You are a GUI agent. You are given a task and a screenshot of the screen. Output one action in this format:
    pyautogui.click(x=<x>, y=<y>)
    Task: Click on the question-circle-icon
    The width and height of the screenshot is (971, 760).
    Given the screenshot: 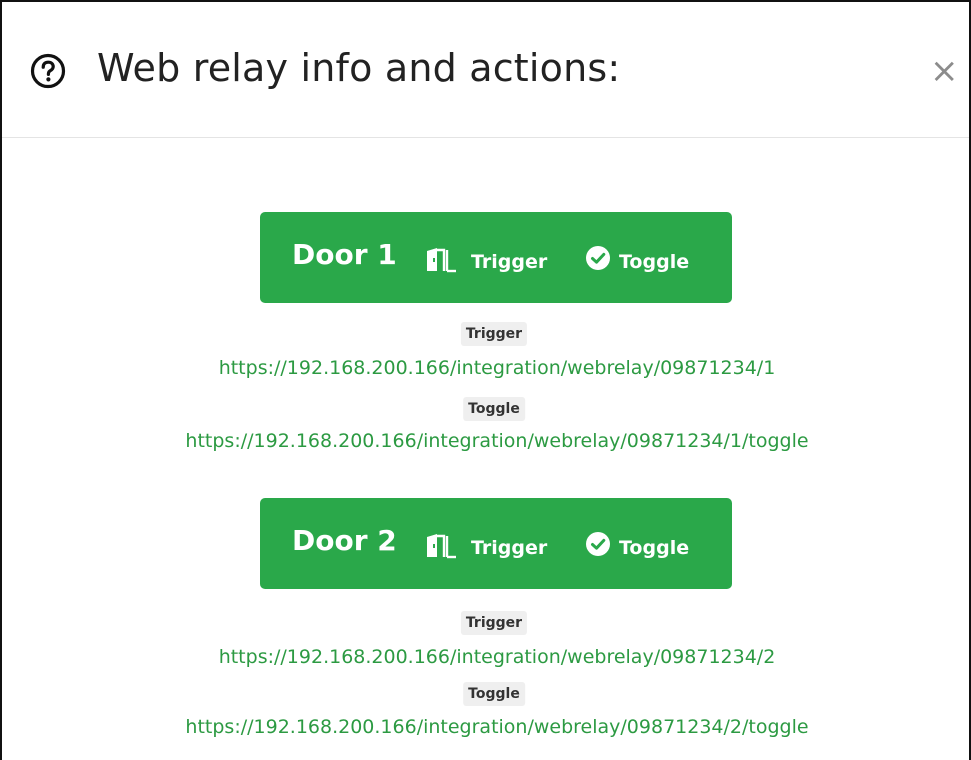 What is the action you would take?
    pyautogui.click(x=48, y=71)
    